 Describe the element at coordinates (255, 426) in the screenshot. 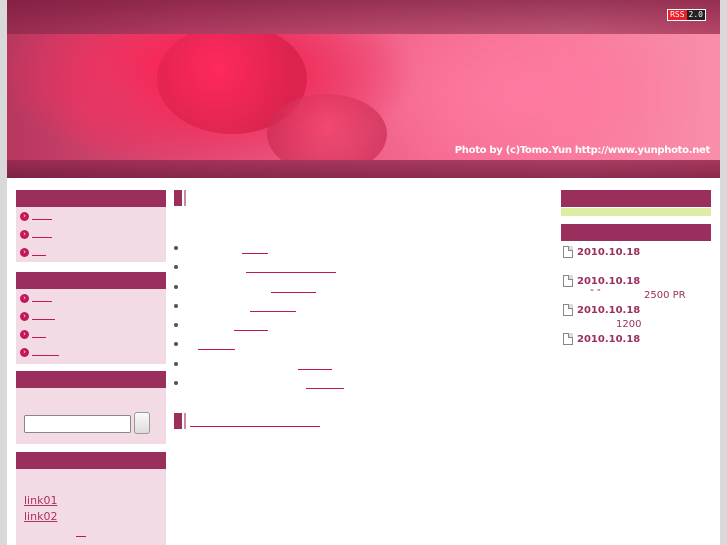

I see `section-title-link` at that location.